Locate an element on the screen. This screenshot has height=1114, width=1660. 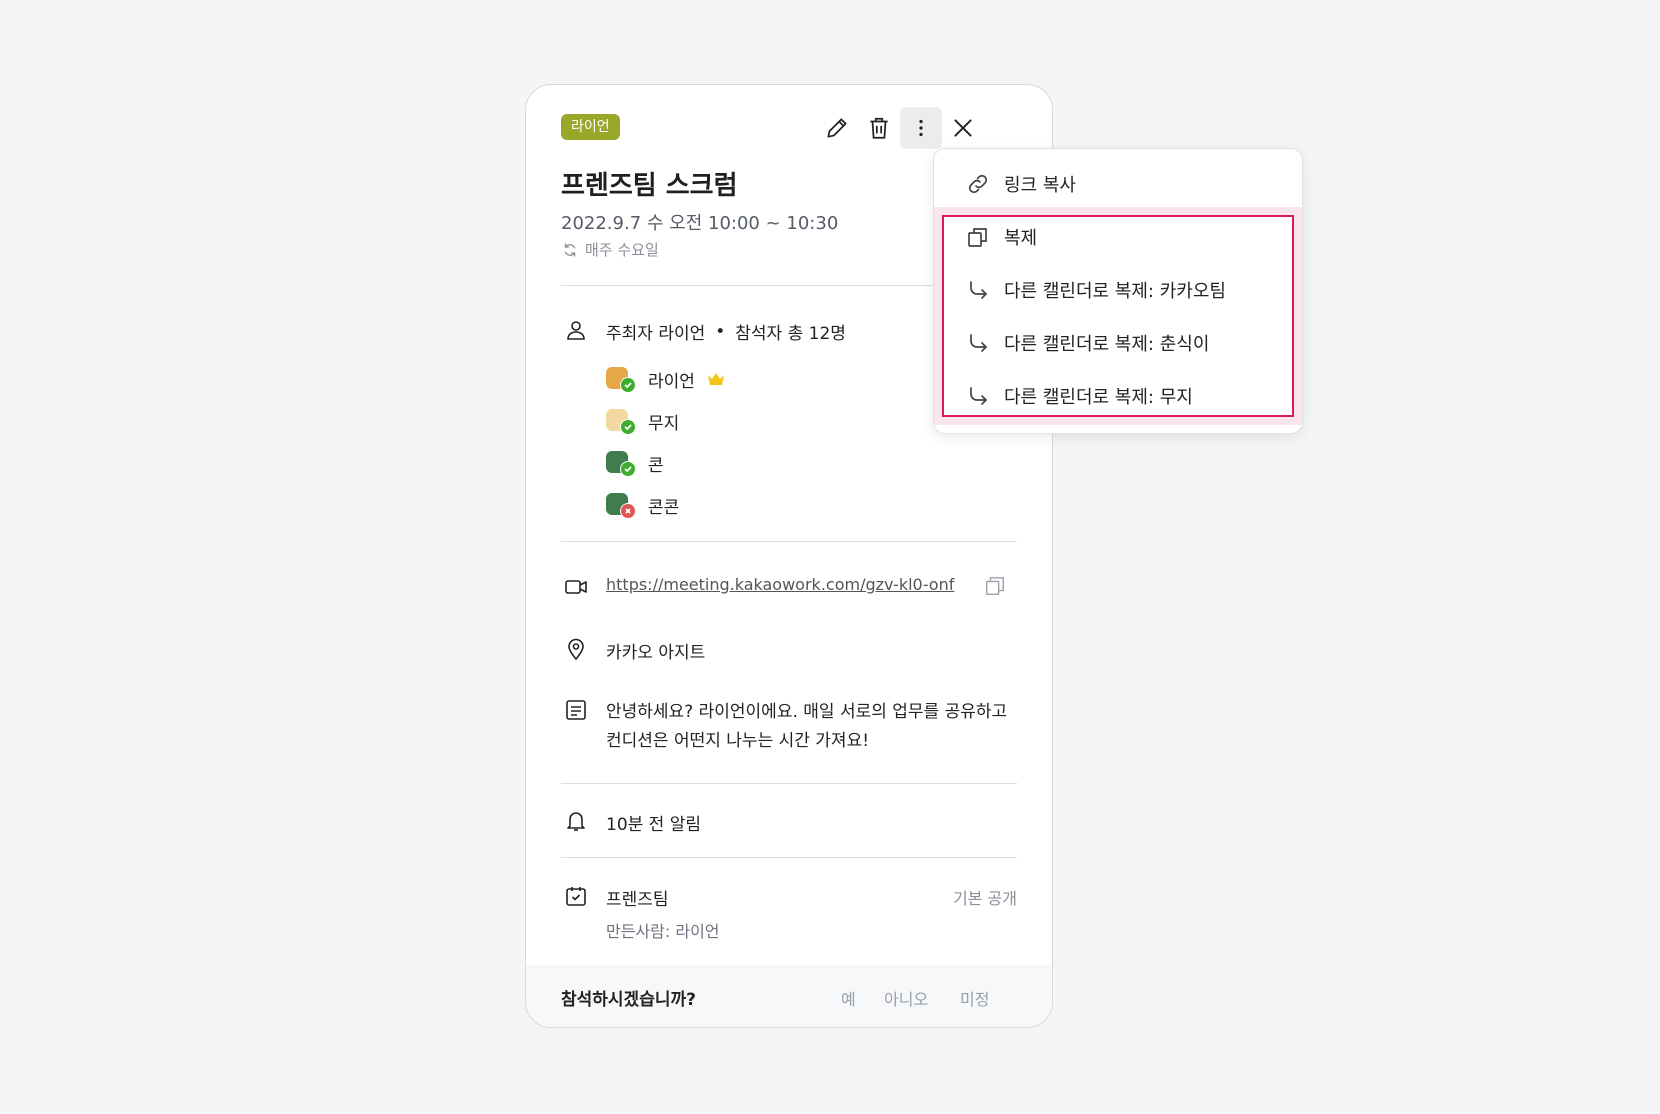
attendee-name: 콘콘 is located at coordinates (664, 507).